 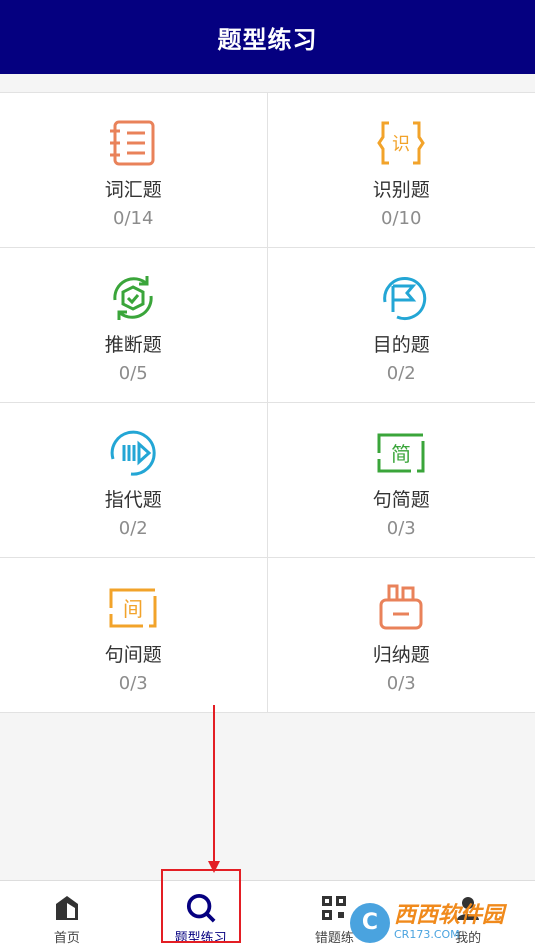 What do you see at coordinates (133, 143) in the screenshot?
I see `notebook-icon` at bounding box center [133, 143].